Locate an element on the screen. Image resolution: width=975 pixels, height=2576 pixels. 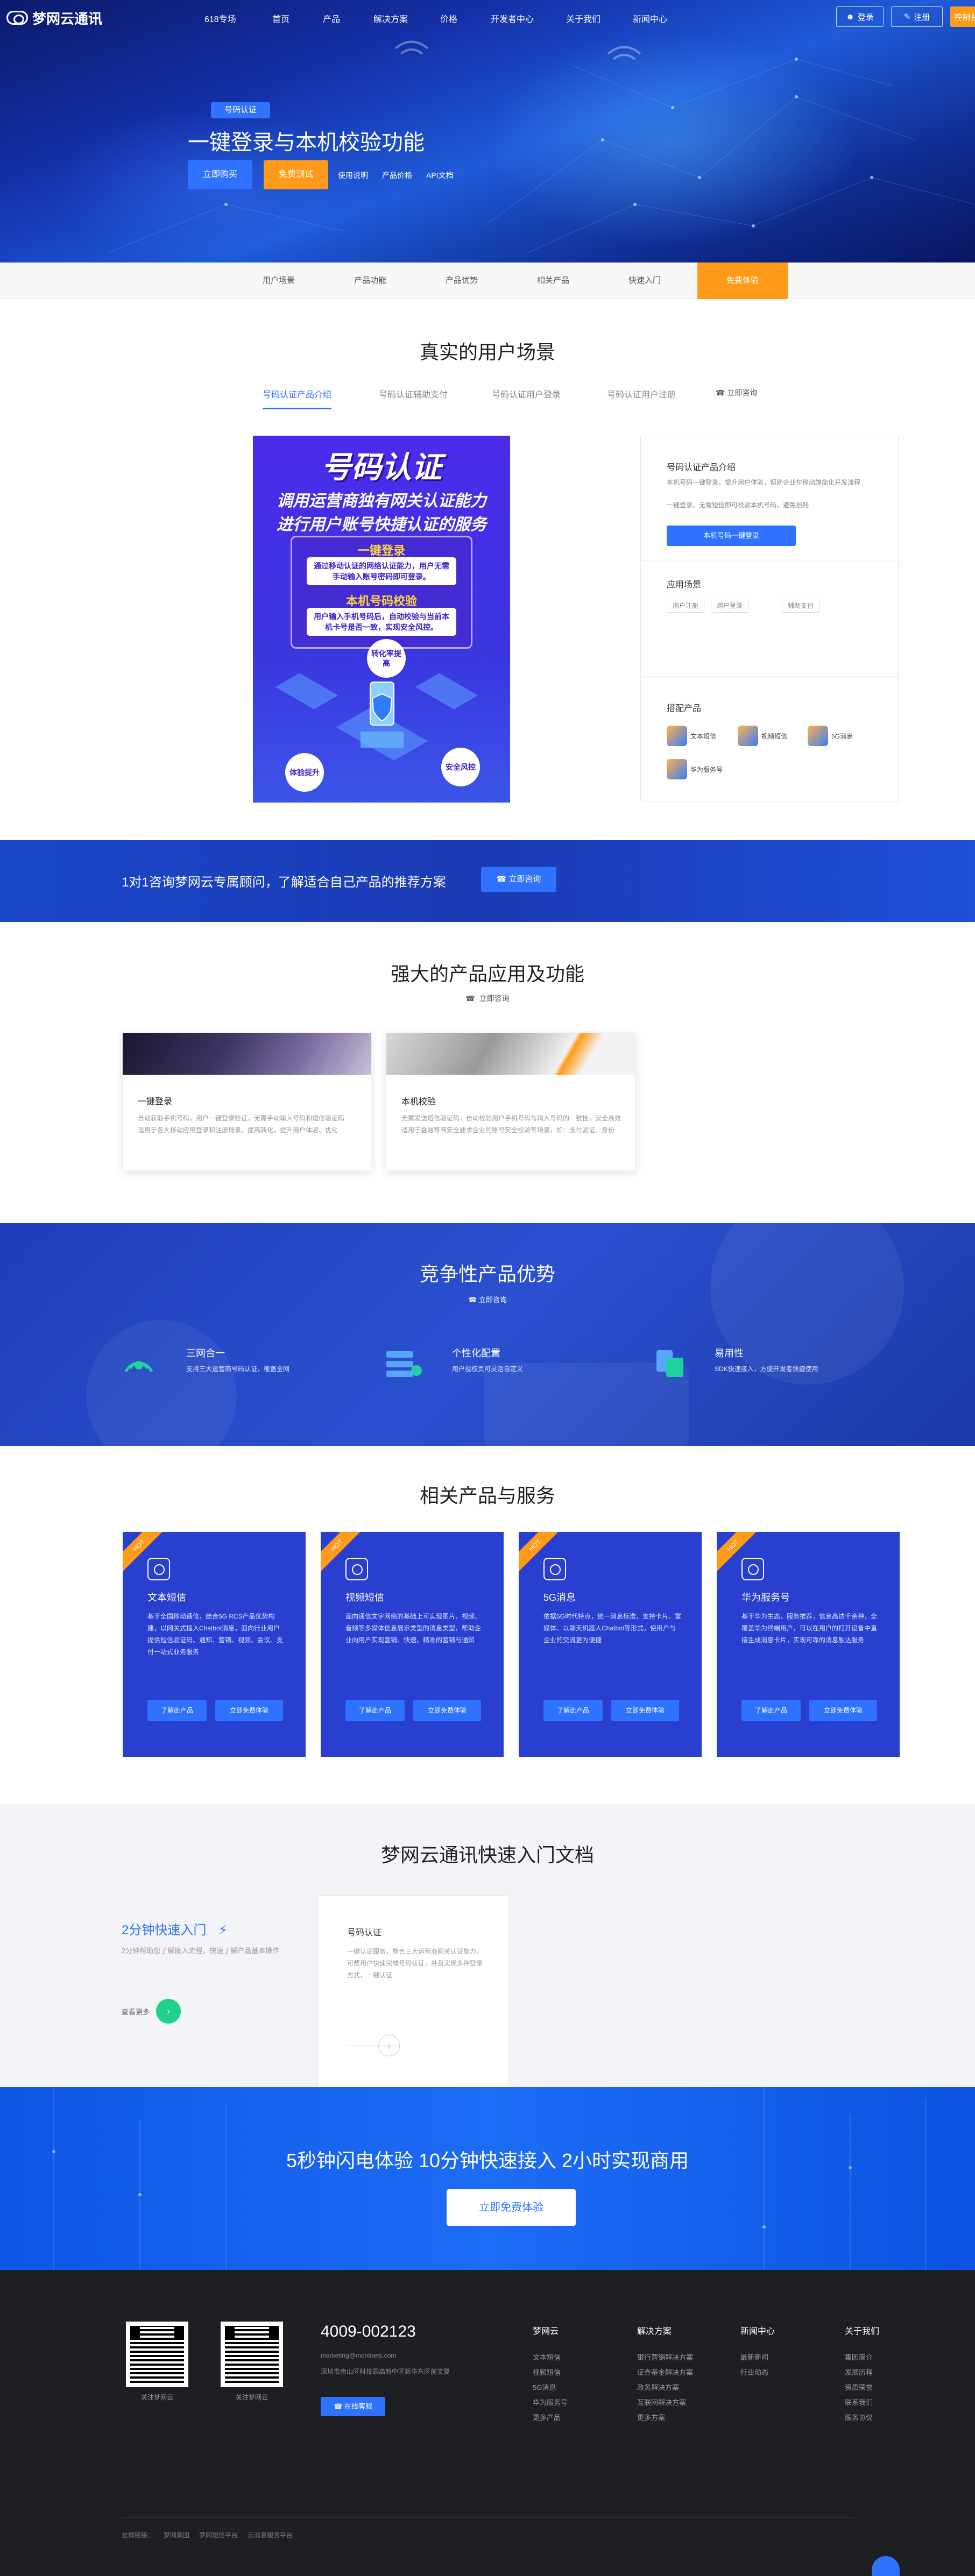
subnav-scenes: 用户场景 is located at coordinates (279, 280).